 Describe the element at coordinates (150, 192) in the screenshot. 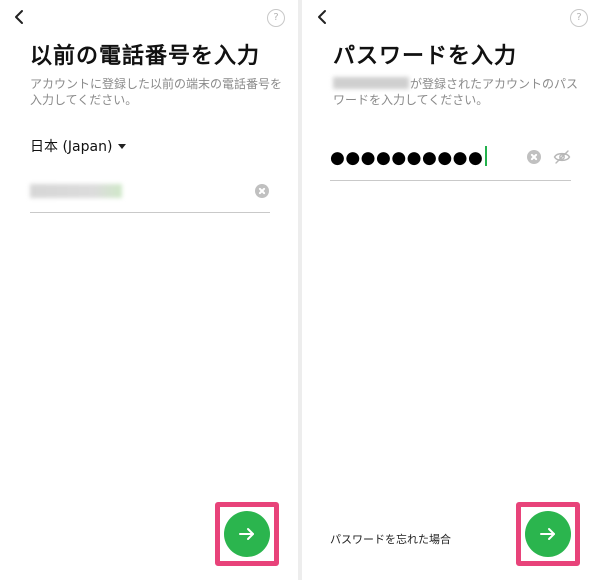

I see `phone-number-input` at that location.